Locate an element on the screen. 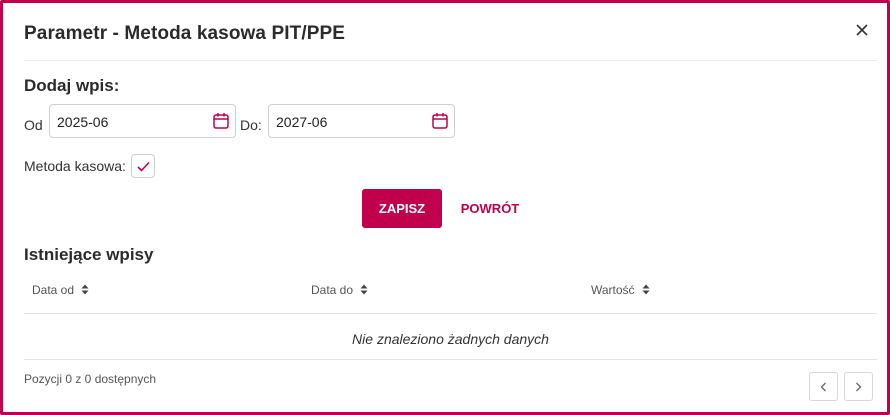 This screenshot has height=415, width=890. existing-entries-heading: Istniejące wpisy is located at coordinates (89, 254).